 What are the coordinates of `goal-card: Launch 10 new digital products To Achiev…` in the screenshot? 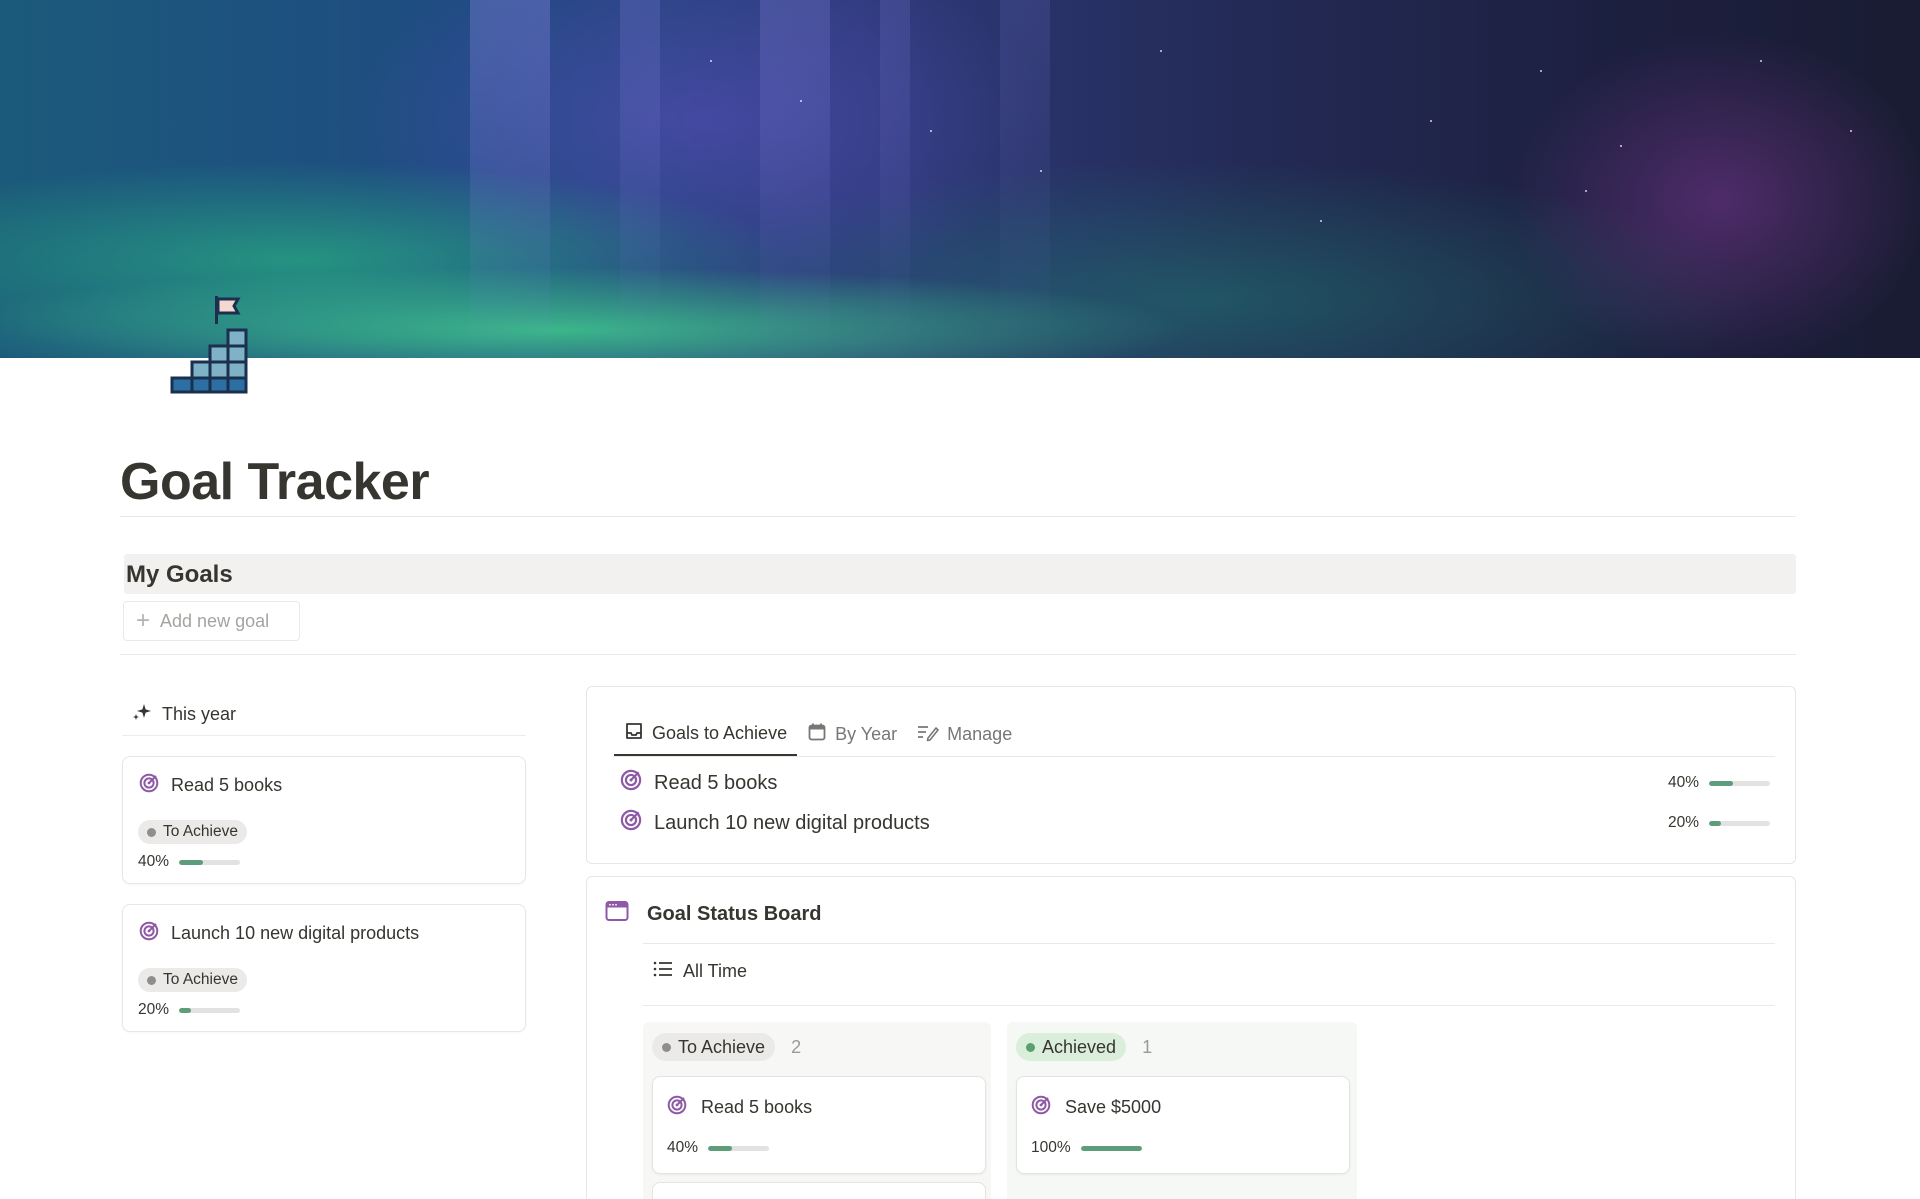 It's located at (324, 968).